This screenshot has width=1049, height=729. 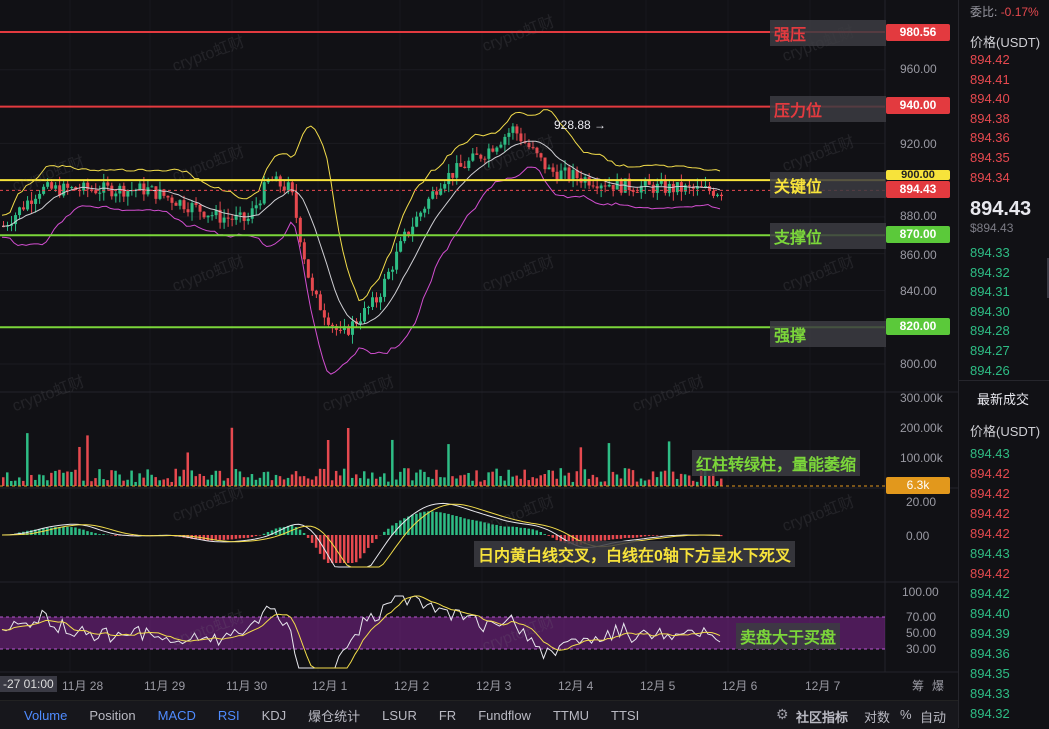 What do you see at coordinates (918, 685) in the screenshot?
I see `chip-distribution-button: 筹` at bounding box center [918, 685].